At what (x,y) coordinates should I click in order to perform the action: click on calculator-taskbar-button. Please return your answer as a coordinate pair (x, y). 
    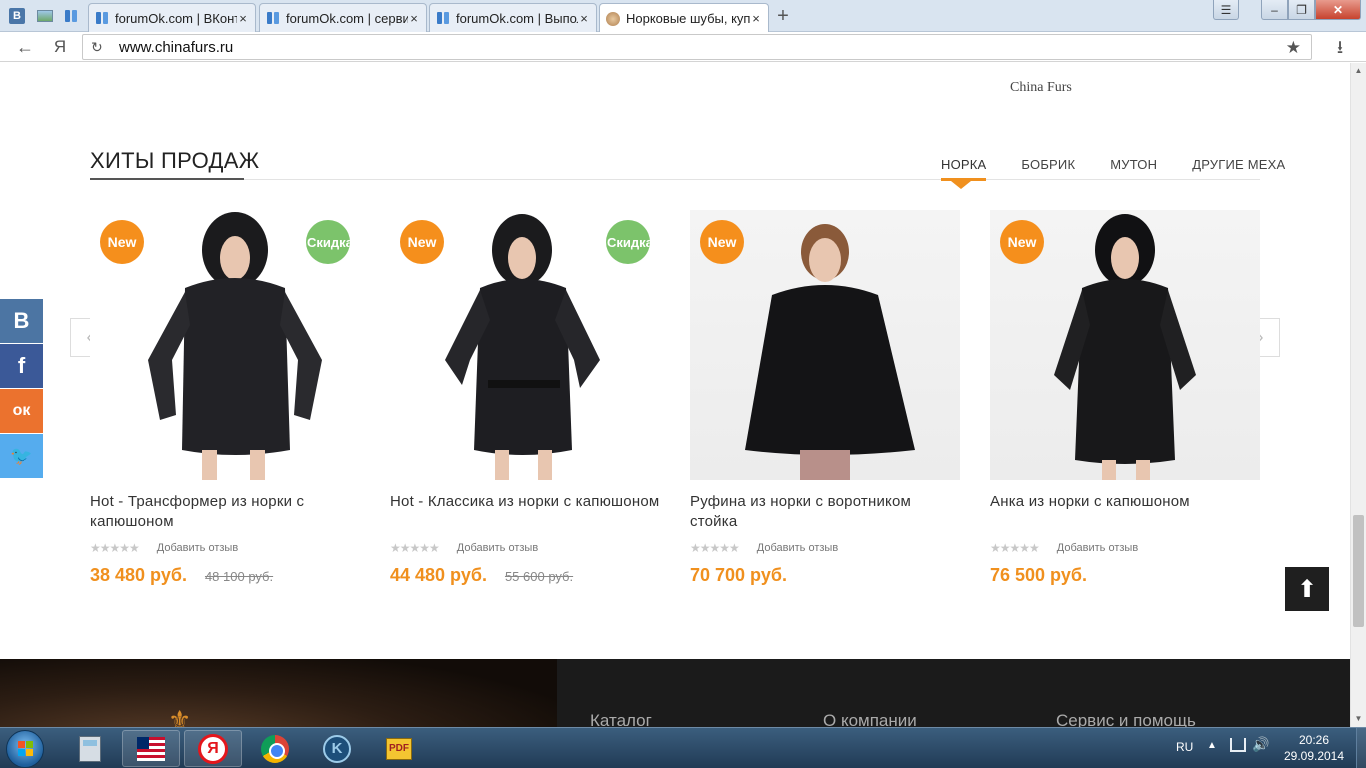
    Looking at the image, I should click on (90, 748).